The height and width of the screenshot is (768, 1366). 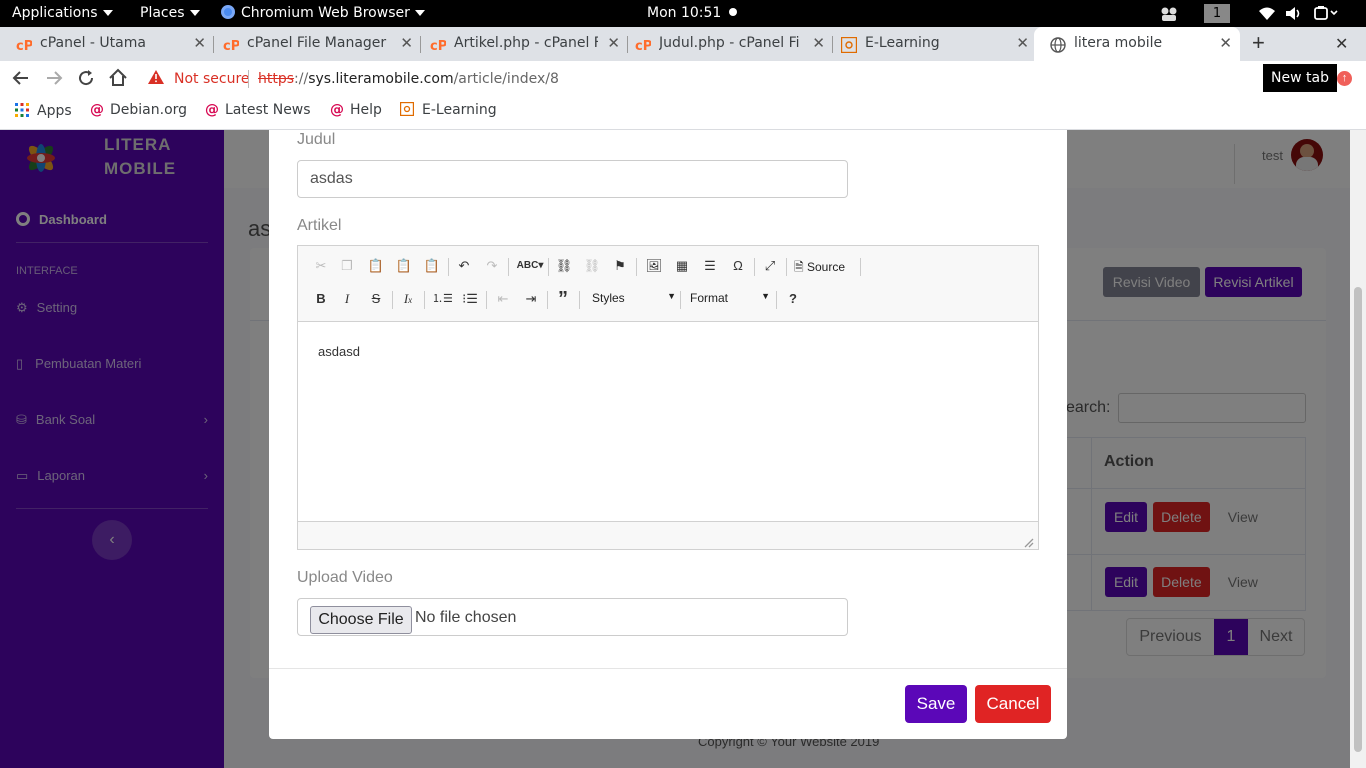 I want to click on scrollbar, so click(x=1358, y=449).